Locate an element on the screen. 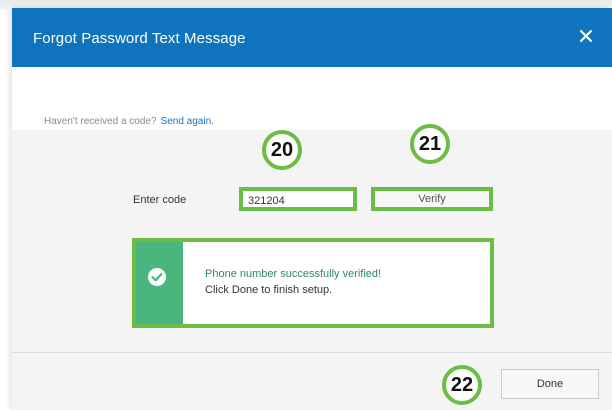 This screenshot has height=410, width=612. enter-code-label: Enter code is located at coordinates (160, 200).